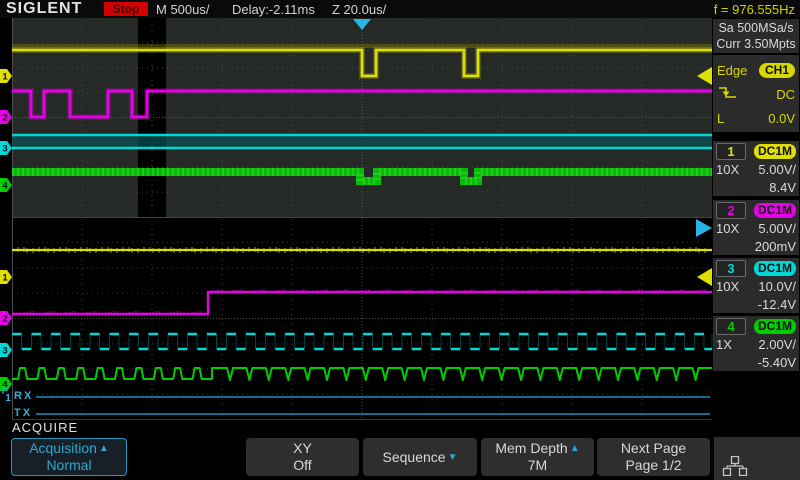 The image size is (800, 480). What do you see at coordinates (721, 118) in the screenshot?
I see `trigger-level-label: L` at bounding box center [721, 118].